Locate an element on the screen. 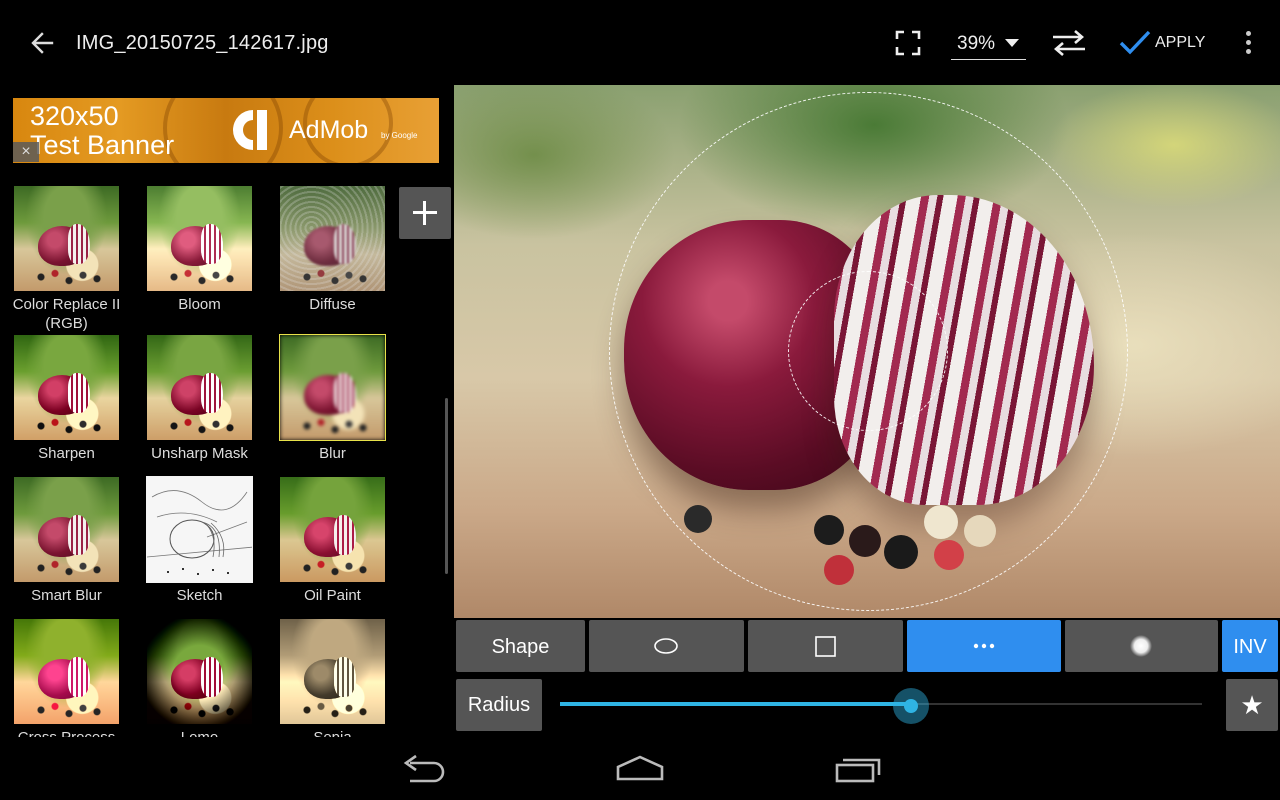 The height and width of the screenshot is (800, 1280). overflow-menu-button is located at coordinates (1248, 43).